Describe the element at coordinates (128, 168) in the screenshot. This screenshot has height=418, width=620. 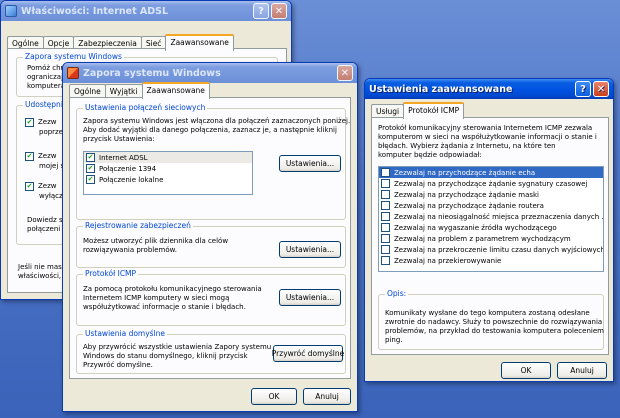
I see `connection-label: Połączenie 1394` at that location.